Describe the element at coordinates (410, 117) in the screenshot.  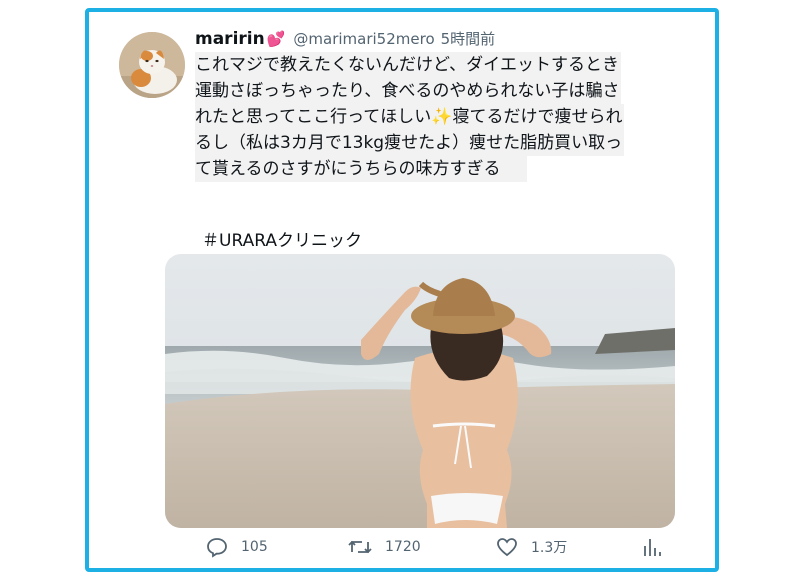
I see `tweet-text-line: れたと思ってここ行ってほしい✨寝てるだけで痩せられ` at that location.